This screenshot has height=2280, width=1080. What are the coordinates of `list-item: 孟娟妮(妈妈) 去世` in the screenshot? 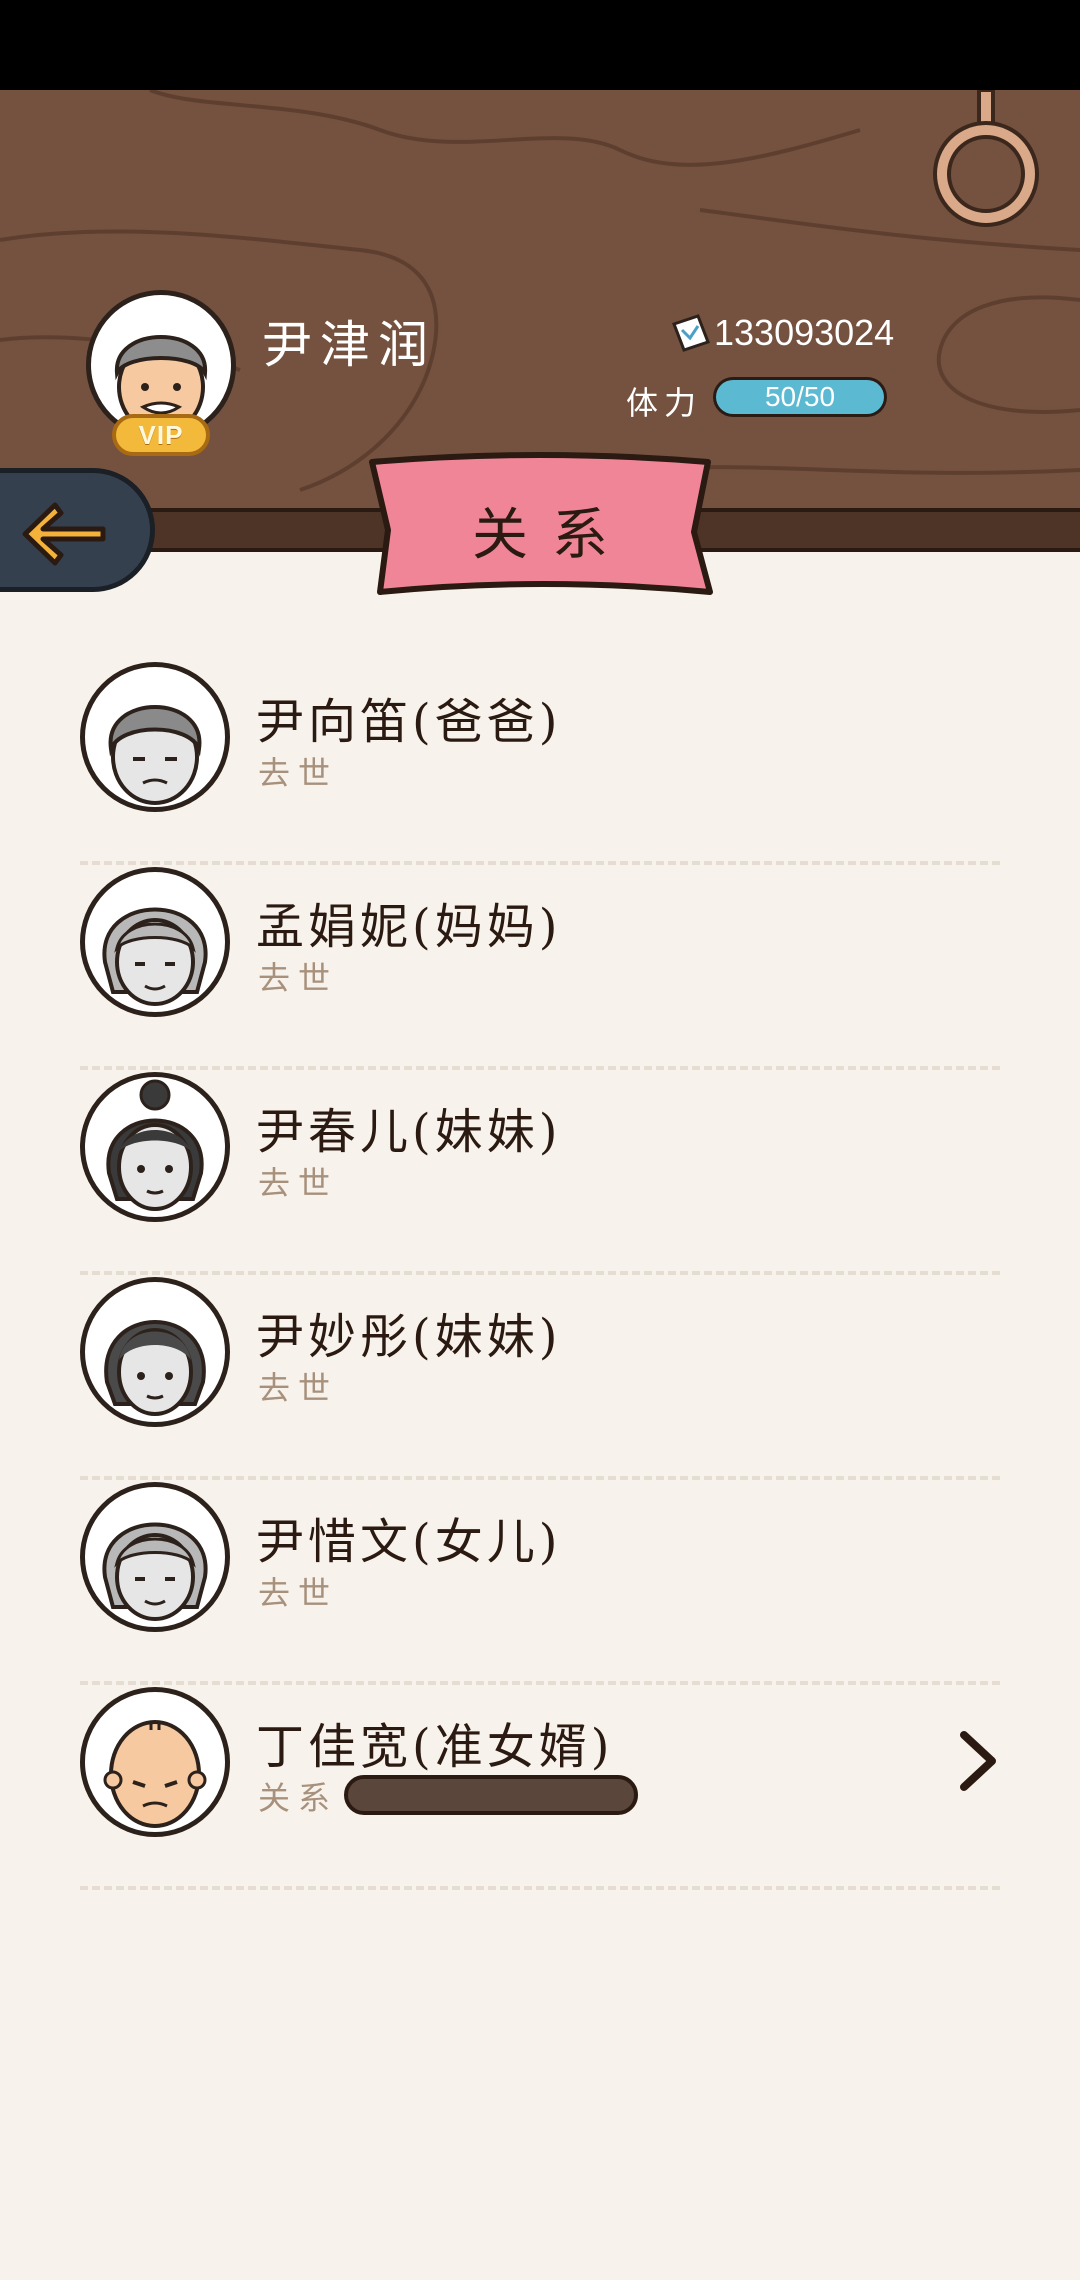 It's located at (540, 967).